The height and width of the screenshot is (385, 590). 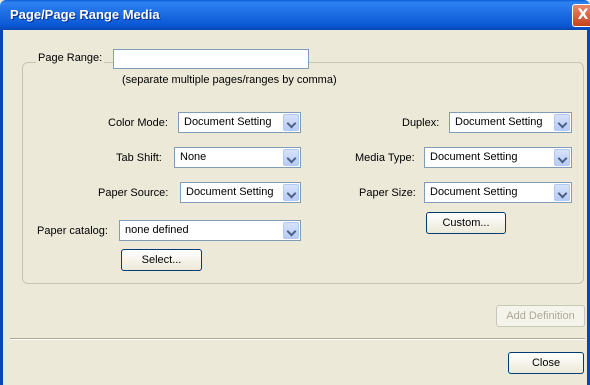 I want to click on paper-size-label: Paper Size:, so click(x=387, y=193).